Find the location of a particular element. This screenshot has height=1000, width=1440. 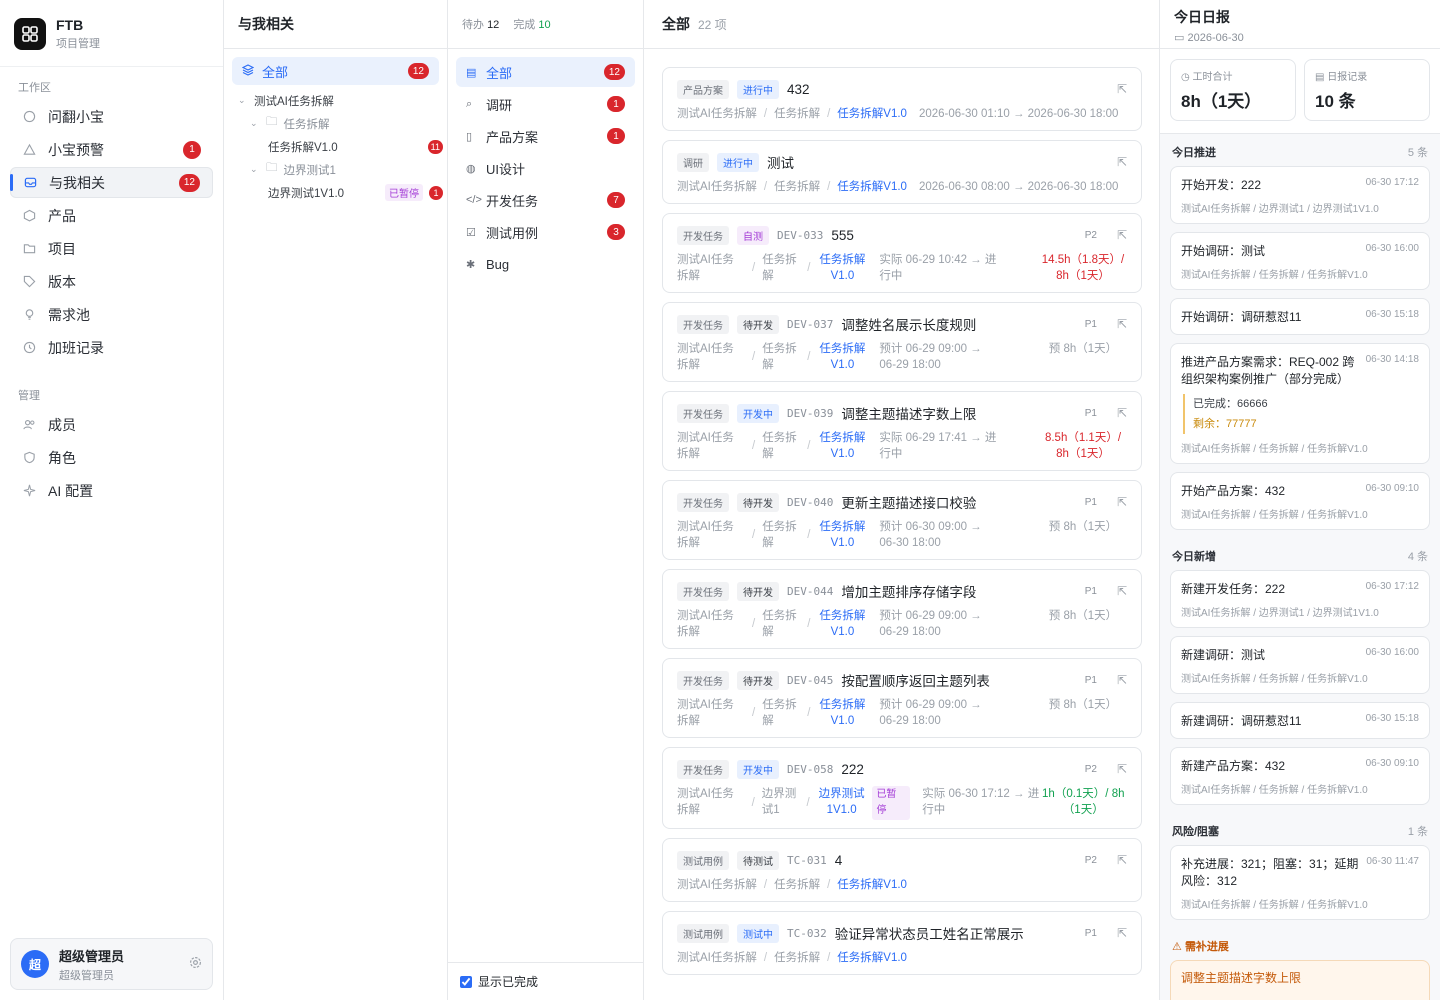

category-item: ✱ Bug is located at coordinates (545, 264).